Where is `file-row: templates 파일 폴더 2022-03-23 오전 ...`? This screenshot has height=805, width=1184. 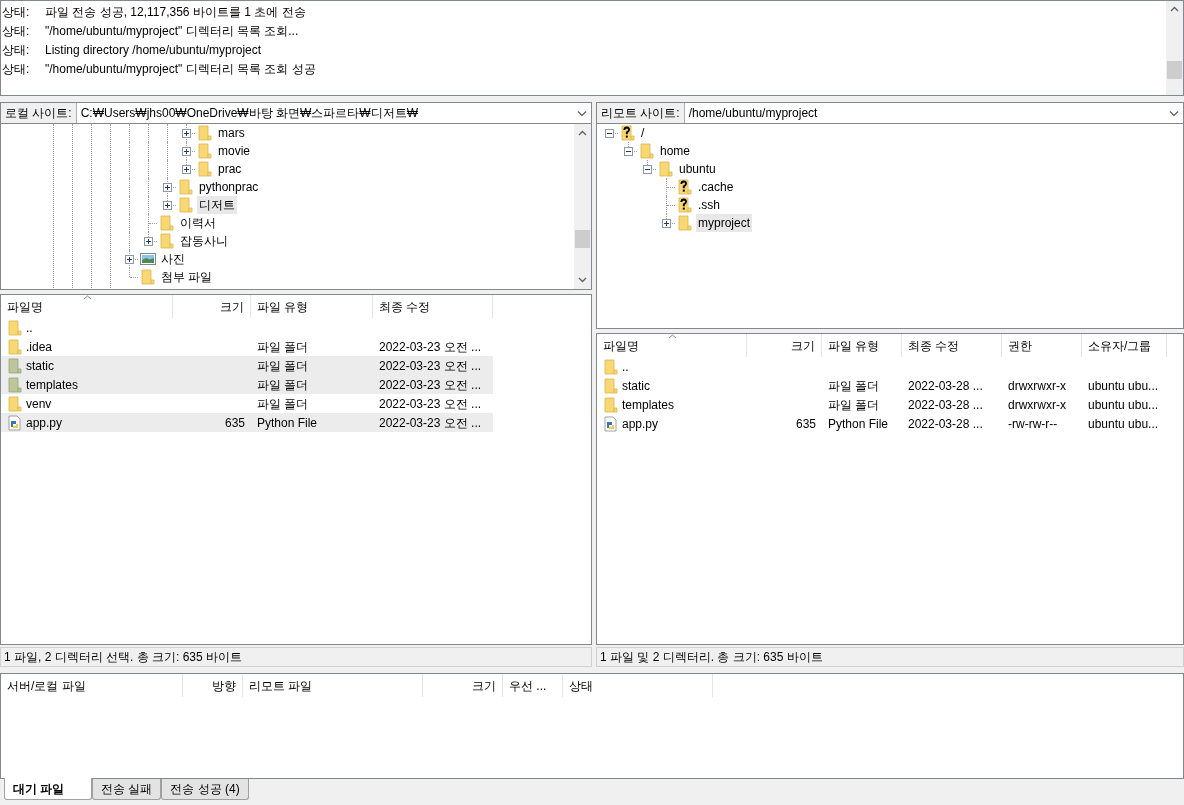
file-row: templates 파일 폴더 2022-03-23 오전 ... is located at coordinates (247, 384).